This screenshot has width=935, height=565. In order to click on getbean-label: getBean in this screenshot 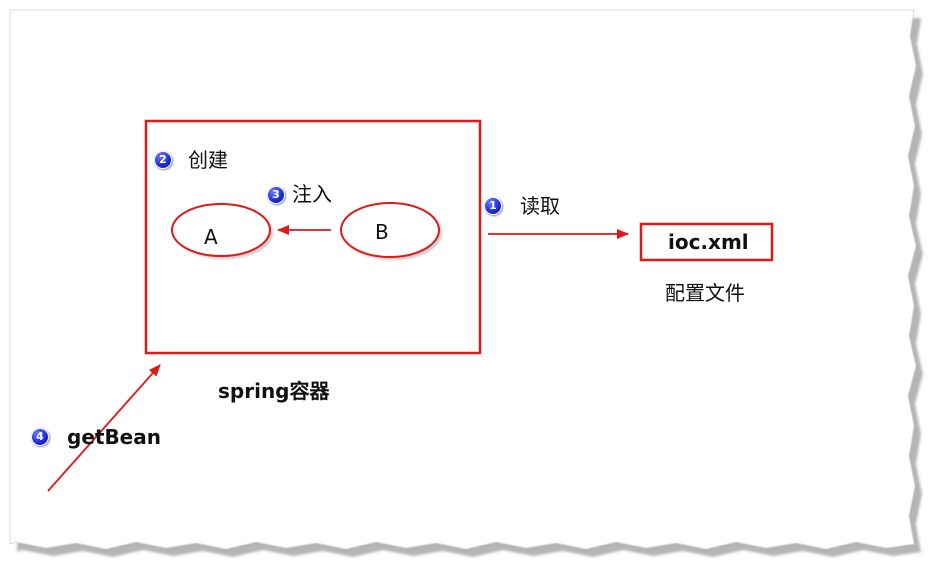, I will do `click(114, 437)`.